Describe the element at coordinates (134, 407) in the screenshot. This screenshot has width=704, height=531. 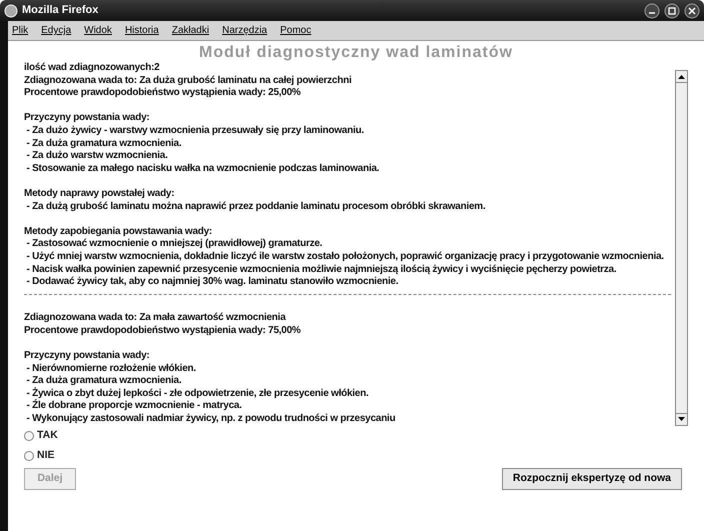
I see `result-text: - Źle dobrane proporcje wzmocnienie - matryca.` at that location.